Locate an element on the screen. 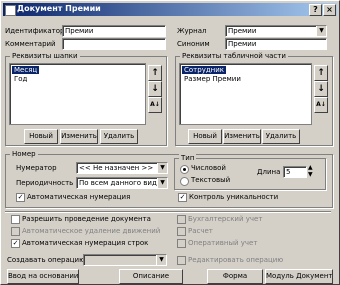 Image resolution: width=340 pixels, height=285 pixels. type-group: Тип Числовой Текстовый Длина 5 ▲ ▼ is located at coordinates (250, 172).